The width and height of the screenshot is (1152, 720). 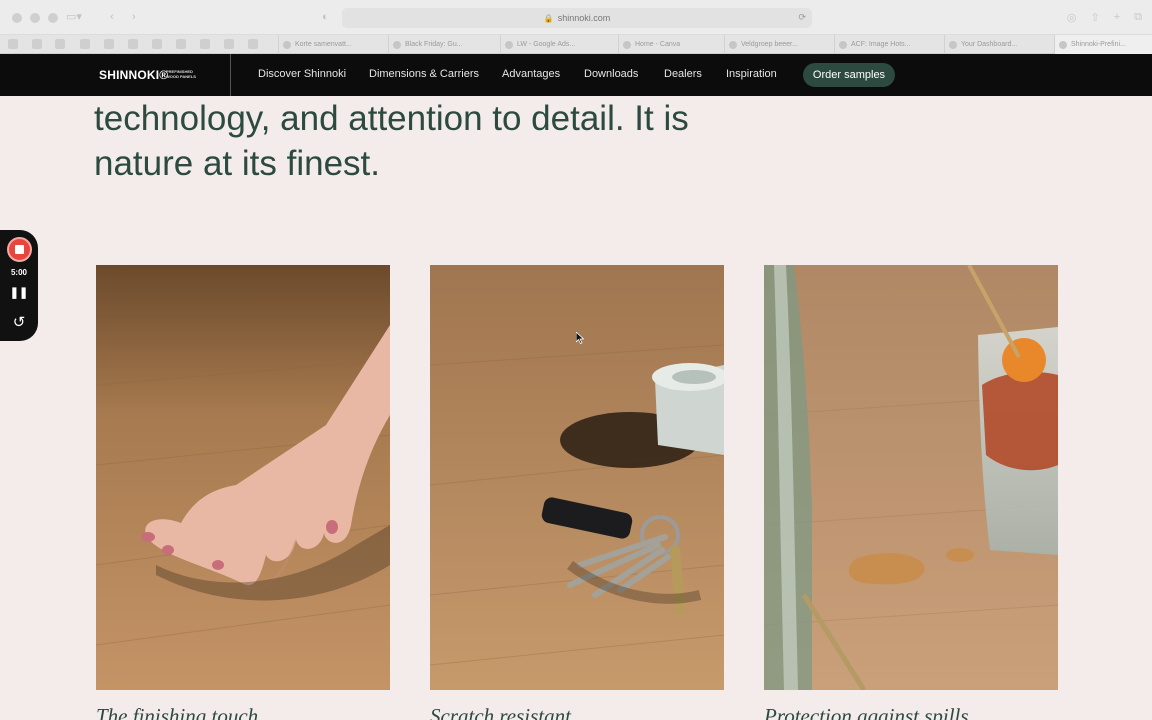 What do you see at coordinates (580, 338) in the screenshot?
I see `mouse-cursor-icon` at bounding box center [580, 338].